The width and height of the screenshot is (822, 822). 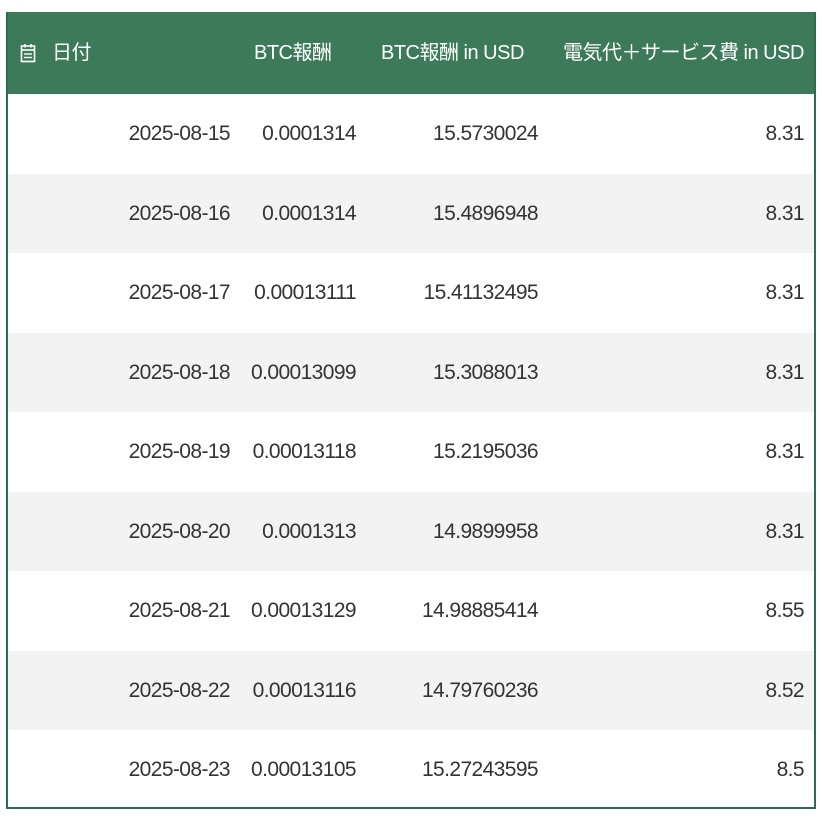 What do you see at coordinates (411, 134) in the screenshot?
I see `table-row: 2025-08-15 0.0001314 15.5730024 8.31` at bounding box center [411, 134].